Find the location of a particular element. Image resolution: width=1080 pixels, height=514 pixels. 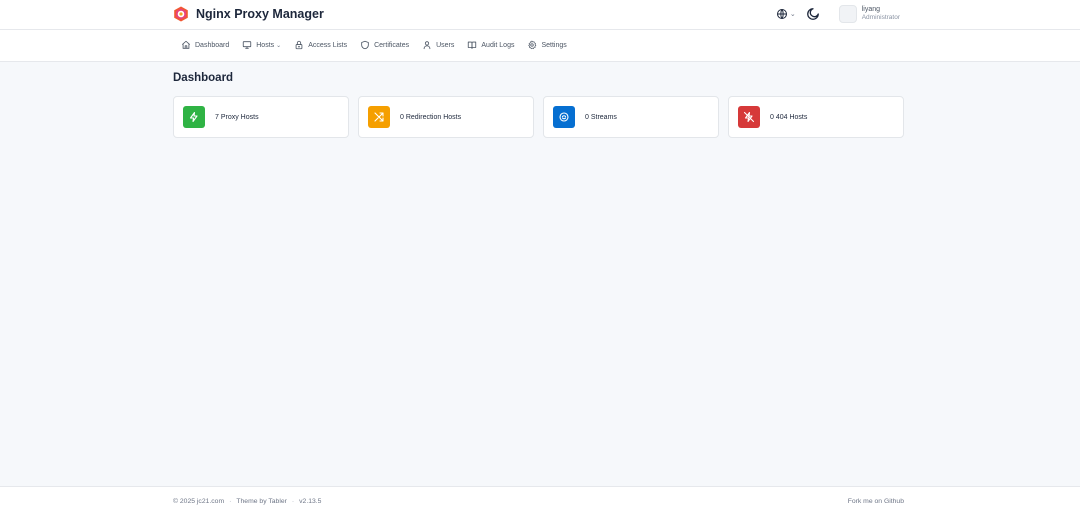

lock-icon is located at coordinates (299, 45).